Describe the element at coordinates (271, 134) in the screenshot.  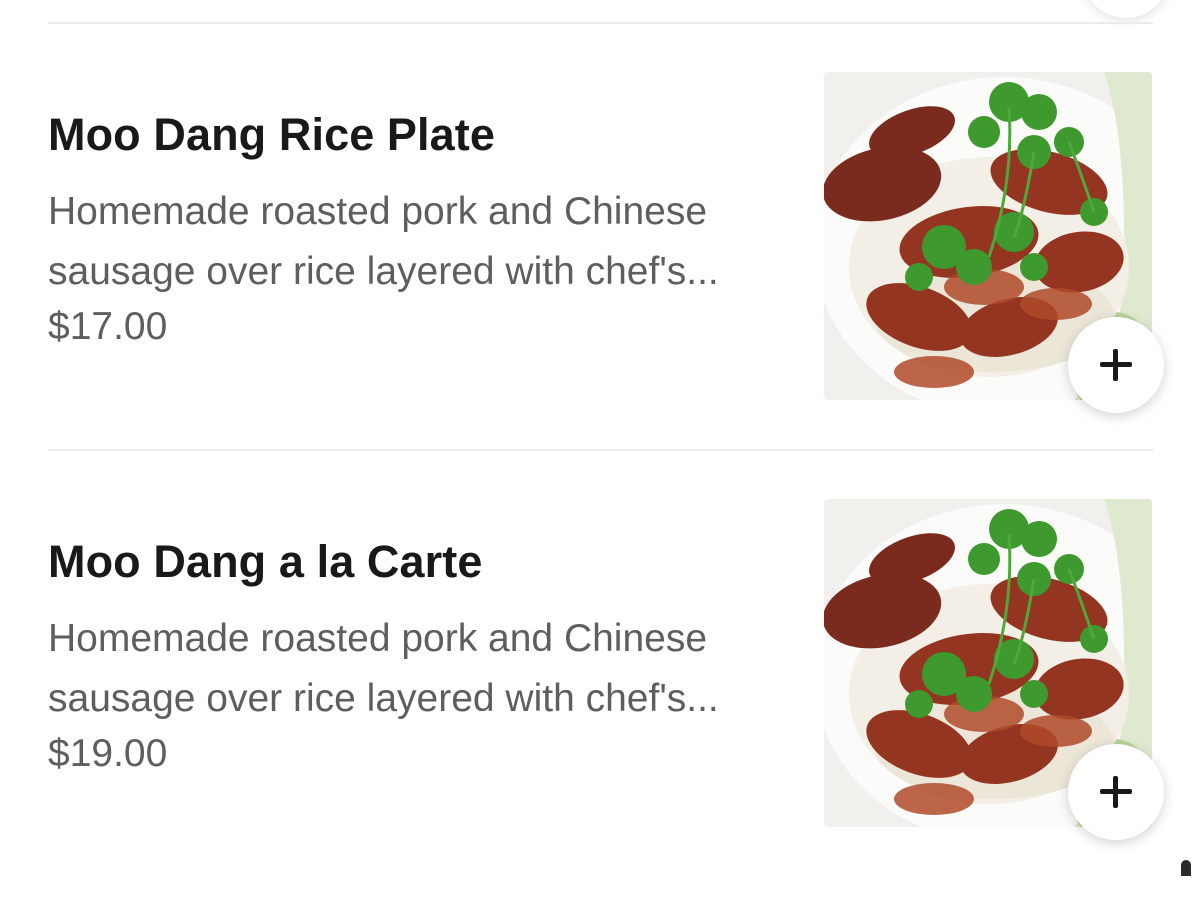
I see `item-name: Moo Dang Rice Plate` at that location.